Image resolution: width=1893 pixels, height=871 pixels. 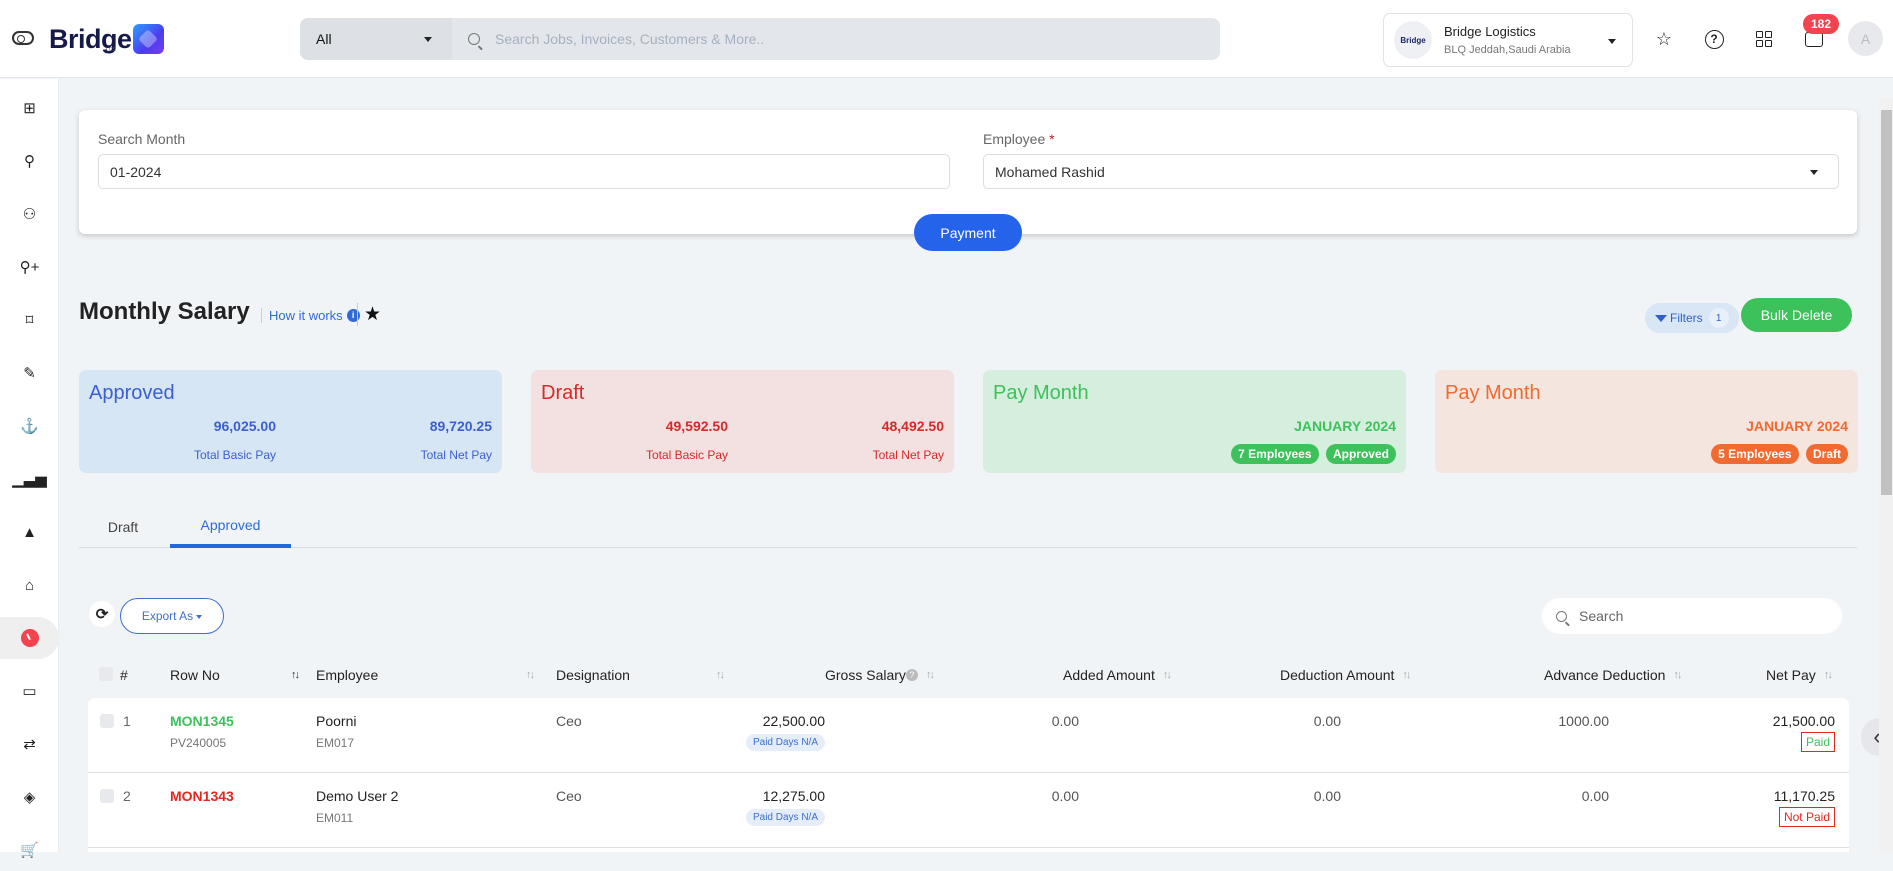 I want to click on toggle-icon, so click(x=23, y=38).